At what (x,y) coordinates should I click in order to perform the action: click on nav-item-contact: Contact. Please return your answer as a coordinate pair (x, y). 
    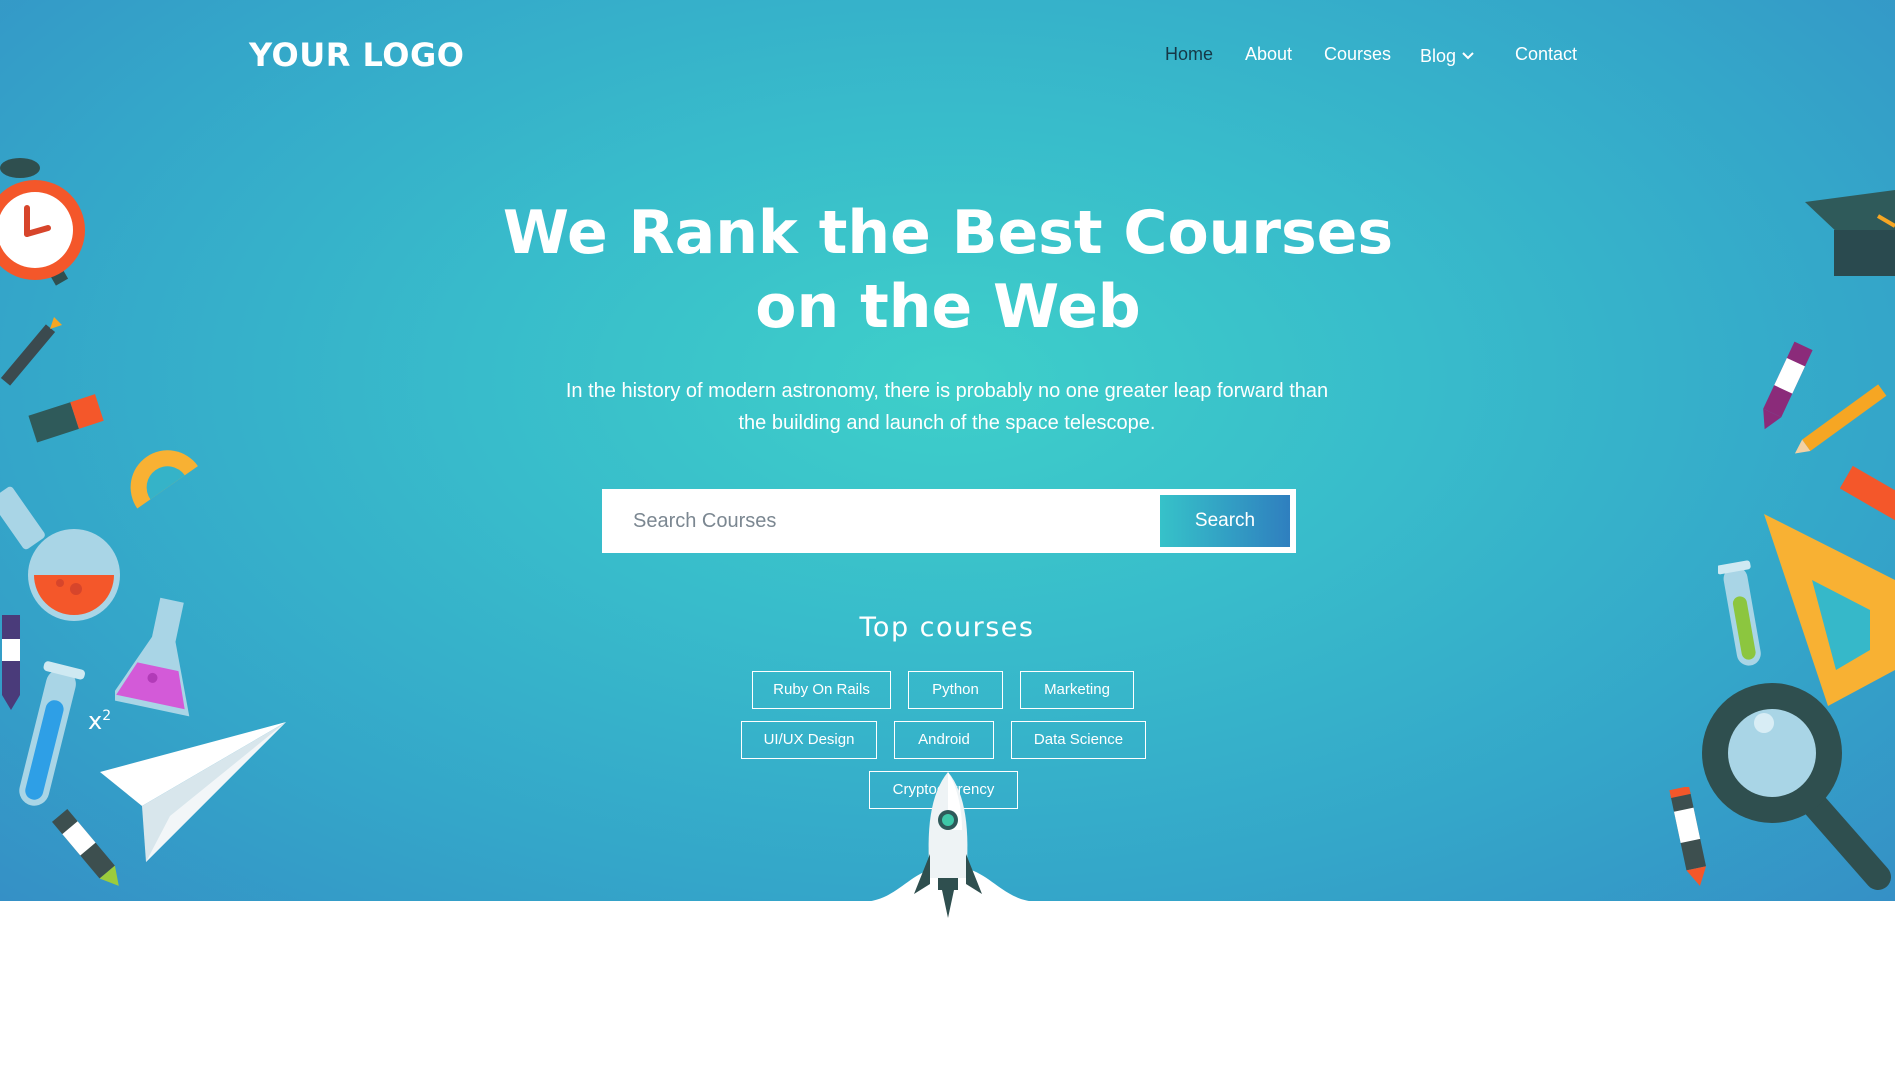
    Looking at the image, I should click on (1546, 54).